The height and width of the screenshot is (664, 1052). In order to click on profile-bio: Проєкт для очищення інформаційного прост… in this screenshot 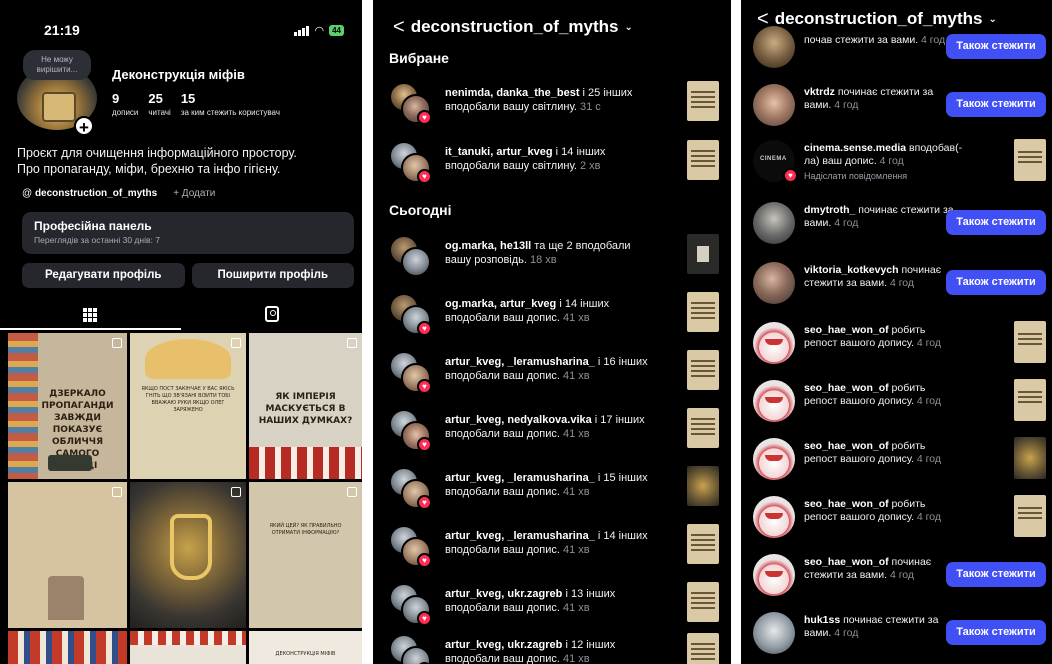, I will do `click(187, 161)`.